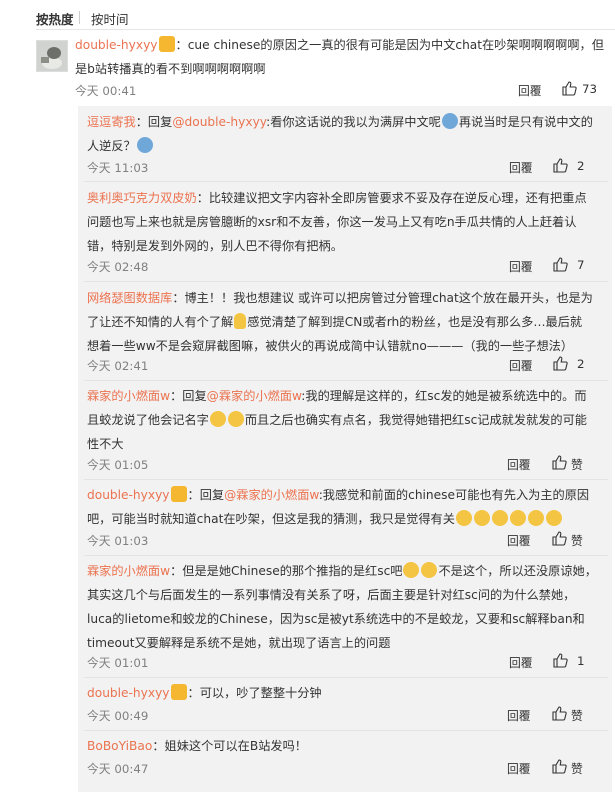 Image resolution: width=615 pixels, height=792 pixels. Describe the element at coordinates (118, 366) in the screenshot. I see `reply-time: 今天 02:41` at that location.